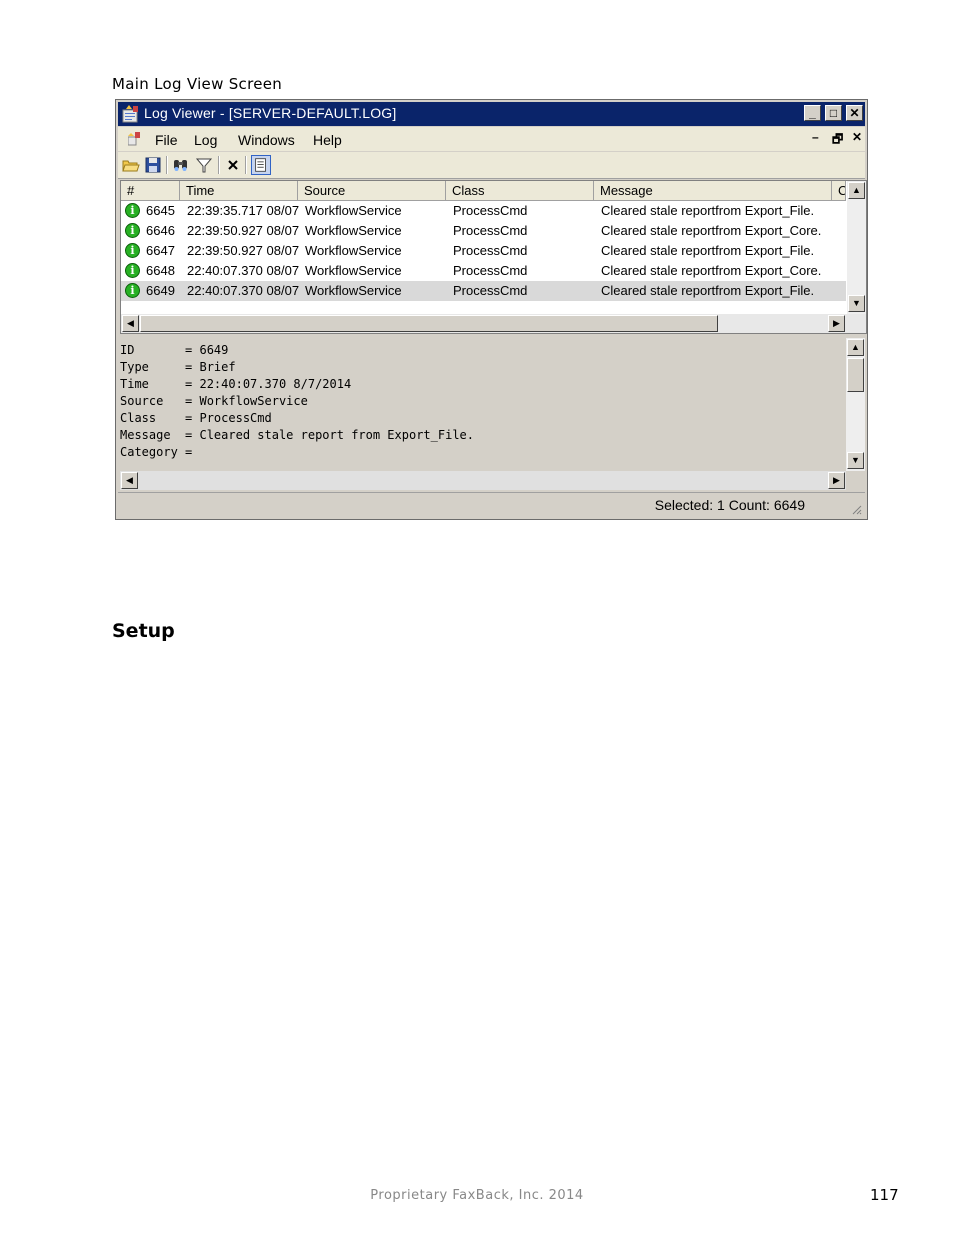 The height and width of the screenshot is (1235, 954). What do you see at coordinates (261, 165) in the screenshot?
I see `details-pane-icon` at bounding box center [261, 165].